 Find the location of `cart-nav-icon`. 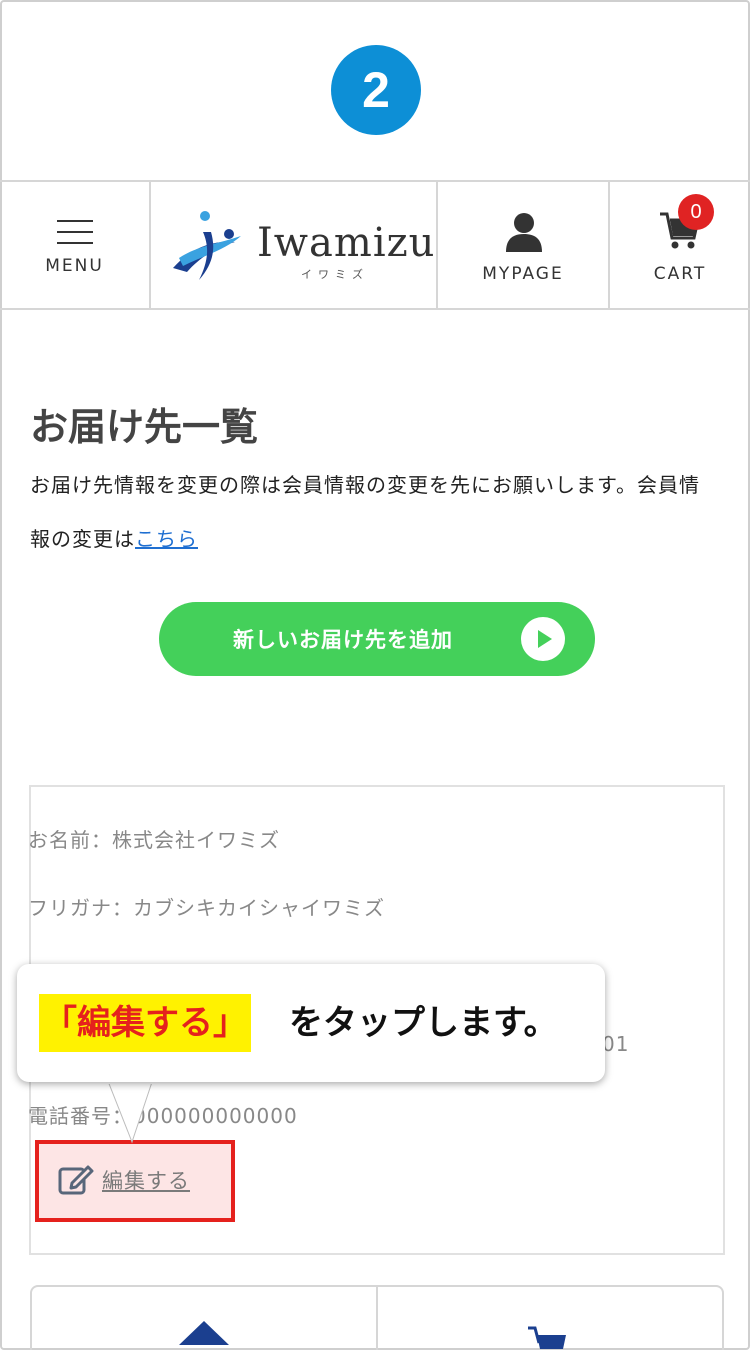

cart-nav-icon is located at coordinates (547, 1337).